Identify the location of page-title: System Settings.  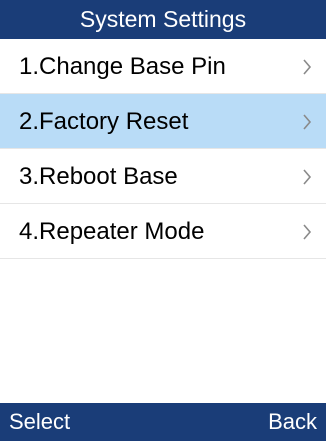
(163, 19).